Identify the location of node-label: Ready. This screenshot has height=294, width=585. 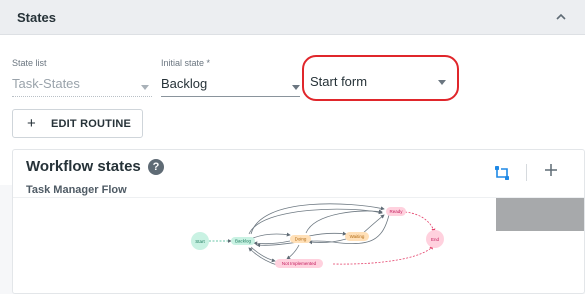
(396, 211).